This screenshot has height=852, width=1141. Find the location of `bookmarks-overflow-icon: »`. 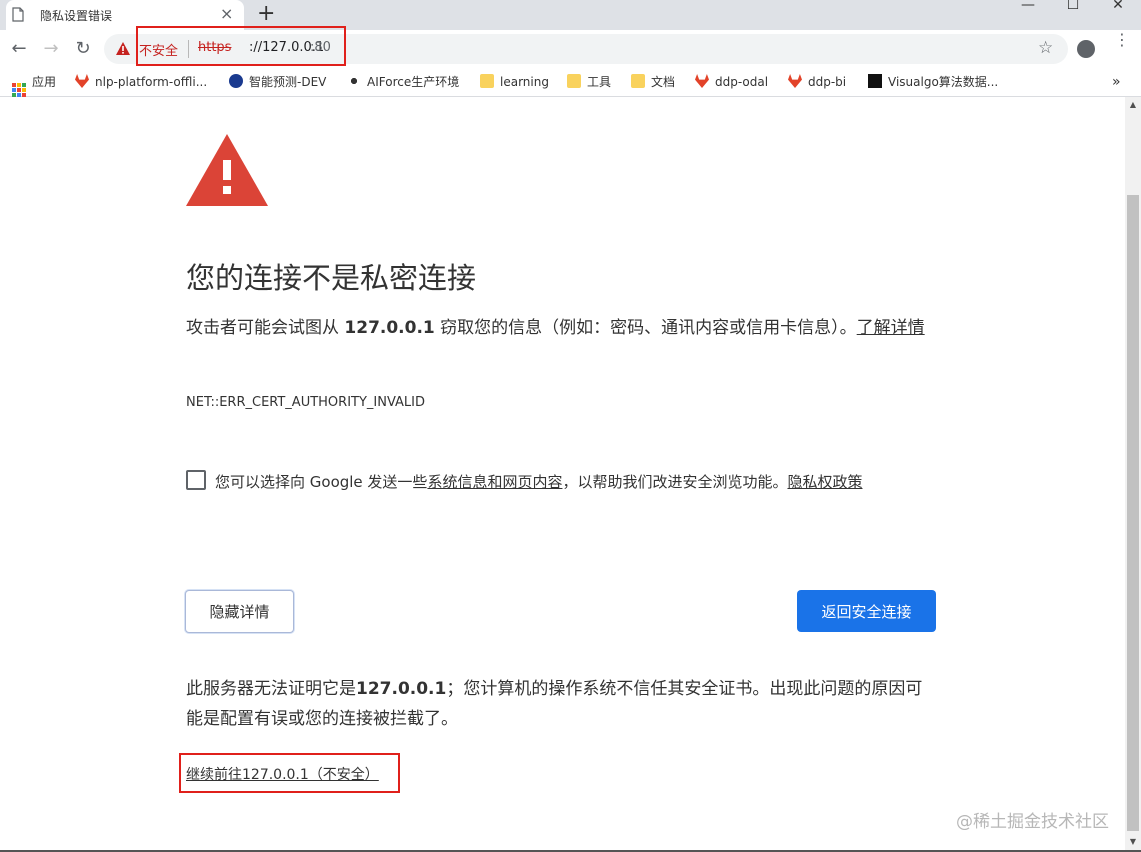

bookmarks-overflow-icon: » is located at coordinates (1116, 82).